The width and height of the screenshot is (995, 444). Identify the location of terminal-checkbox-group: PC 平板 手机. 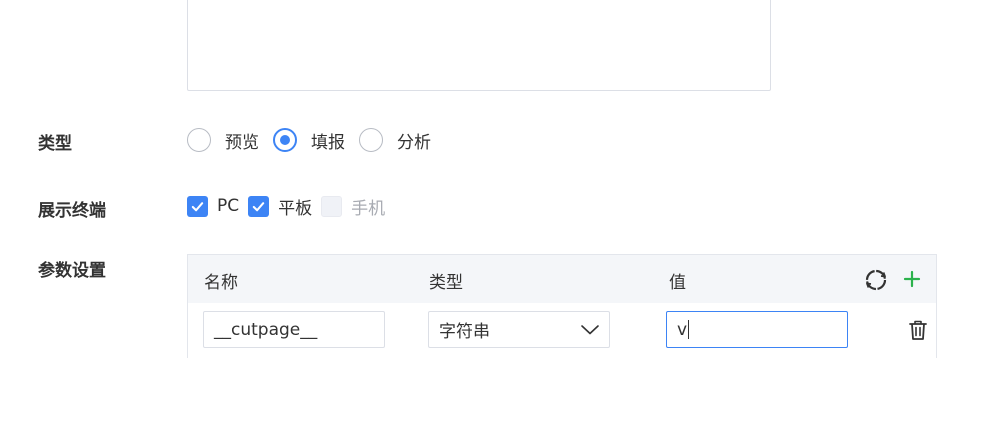
(290, 206).